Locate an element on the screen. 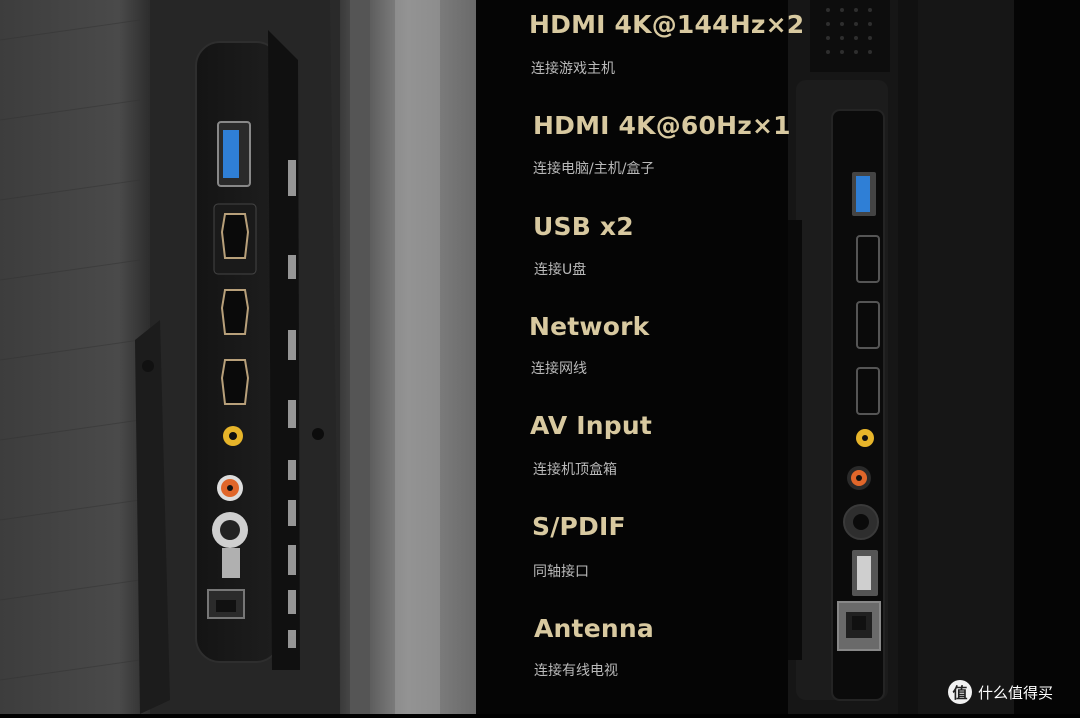 The height and width of the screenshot is (718, 1080). spec-title: S/PDIF is located at coordinates (579, 526).